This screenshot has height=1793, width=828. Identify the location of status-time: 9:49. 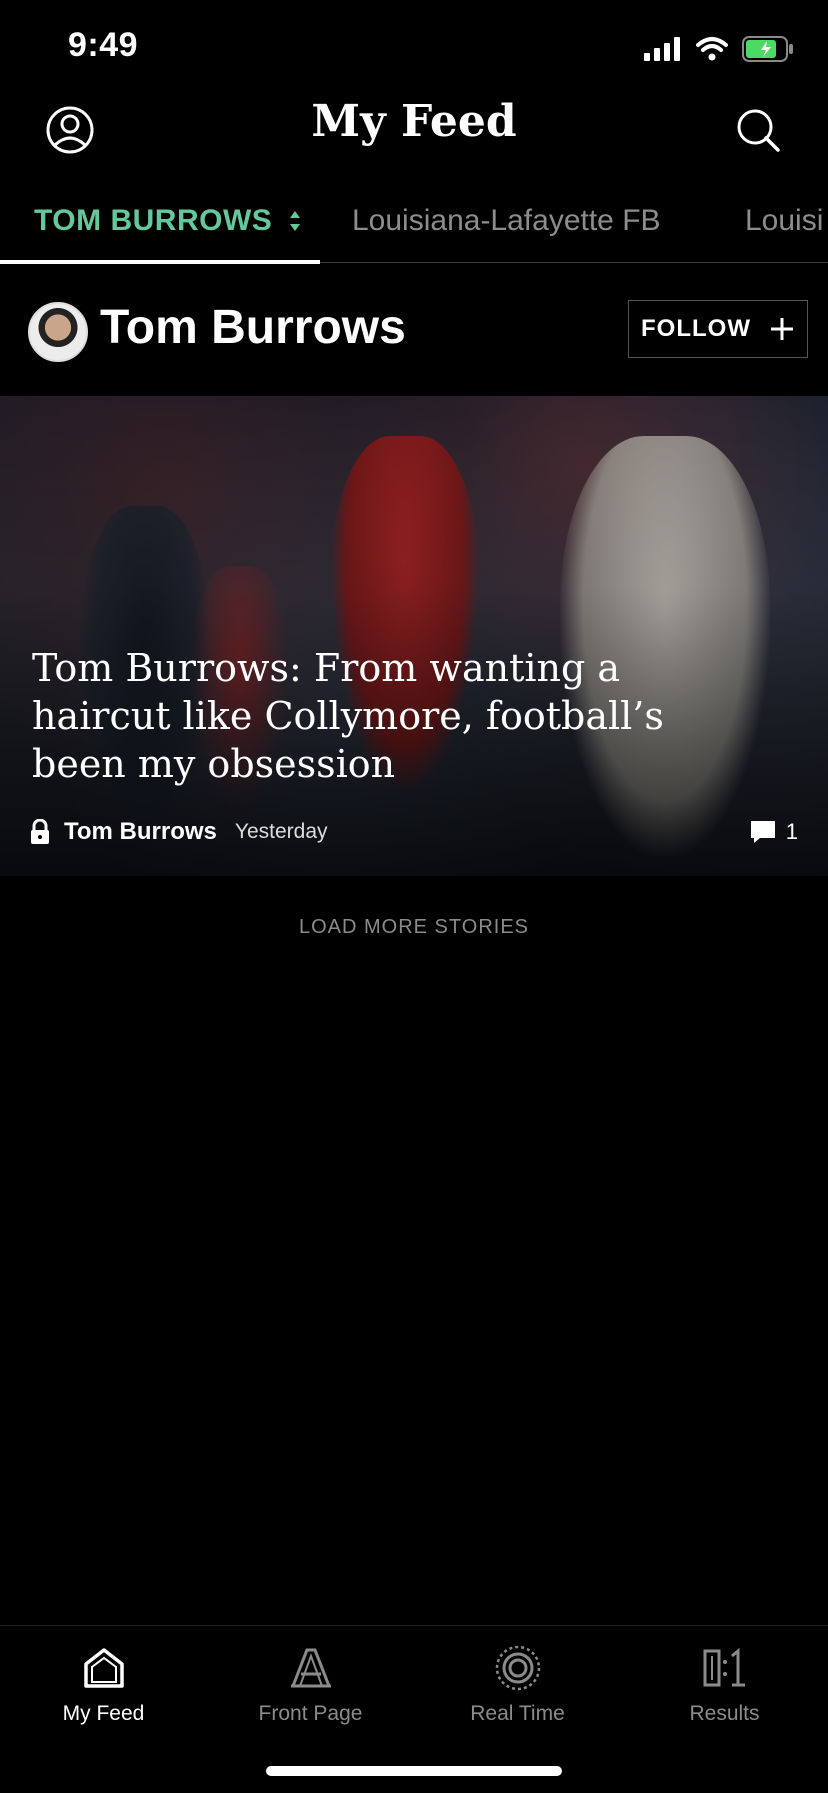
(103, 45).